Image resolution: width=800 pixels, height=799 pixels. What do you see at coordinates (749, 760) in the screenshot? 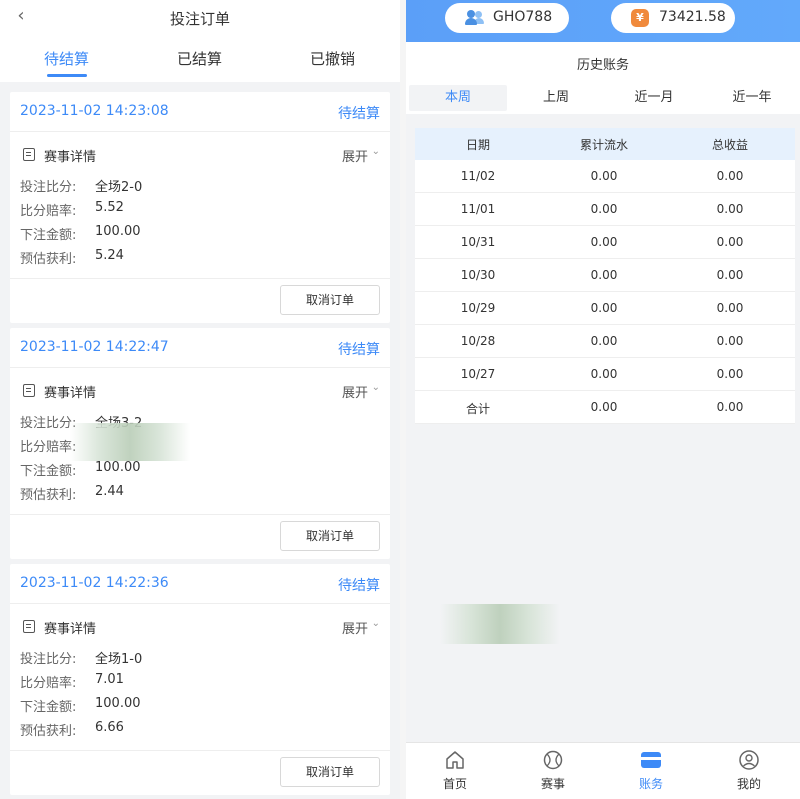
I see `user-icon` at bounding box center [749, 760].